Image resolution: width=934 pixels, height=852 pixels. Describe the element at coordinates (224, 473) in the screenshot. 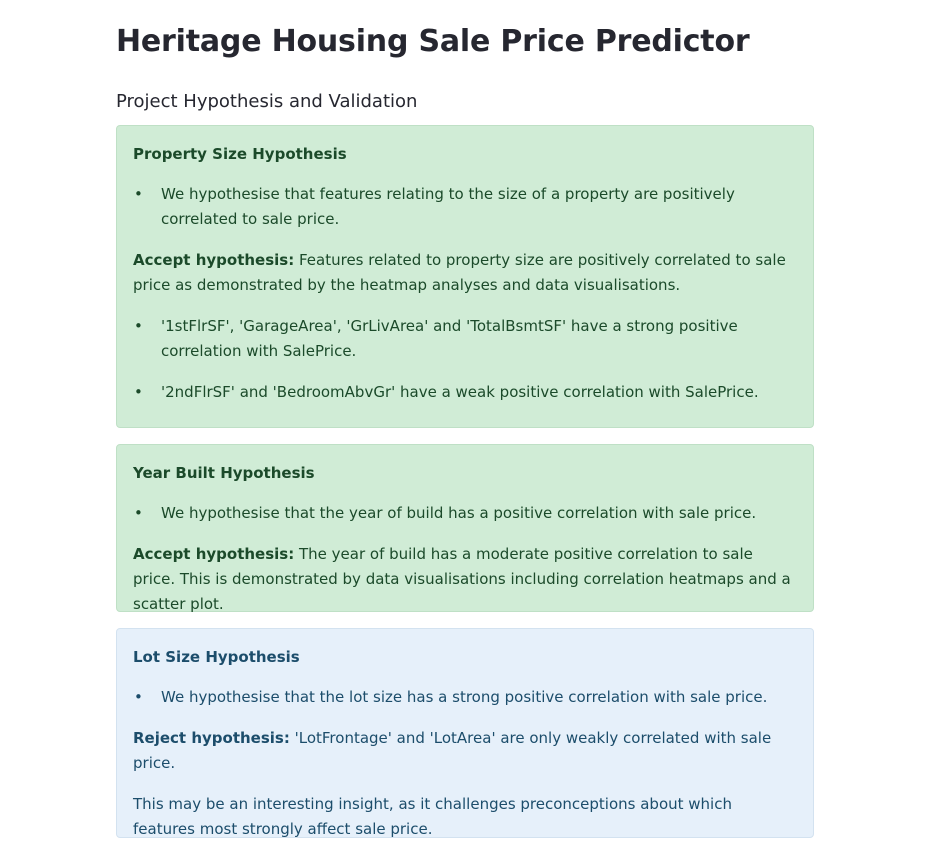

I see `hypothesis-title: Year Built Hypothesis` at that location.